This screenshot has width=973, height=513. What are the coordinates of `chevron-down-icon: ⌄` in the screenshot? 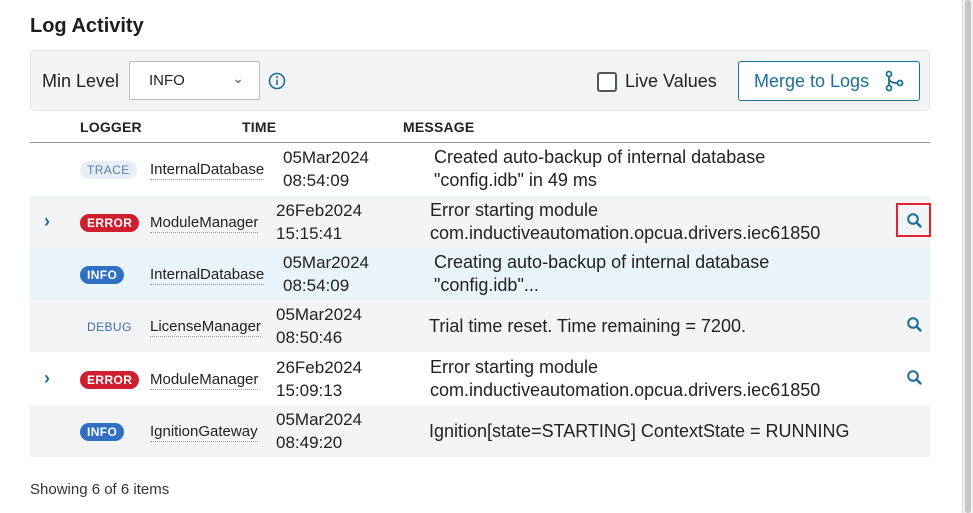 It's located at (238, 78).